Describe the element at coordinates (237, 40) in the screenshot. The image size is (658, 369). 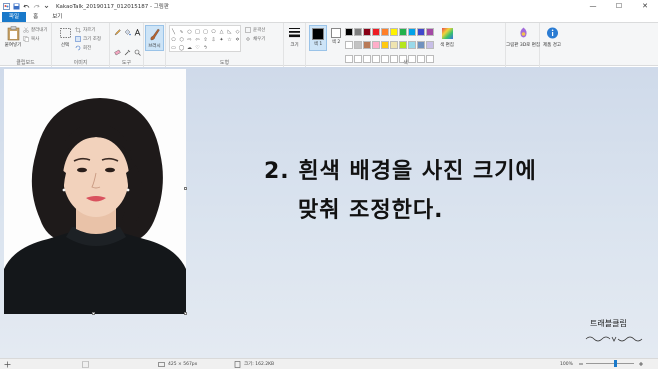
I see `six-point-star-shape-icon: ✡` at that location.